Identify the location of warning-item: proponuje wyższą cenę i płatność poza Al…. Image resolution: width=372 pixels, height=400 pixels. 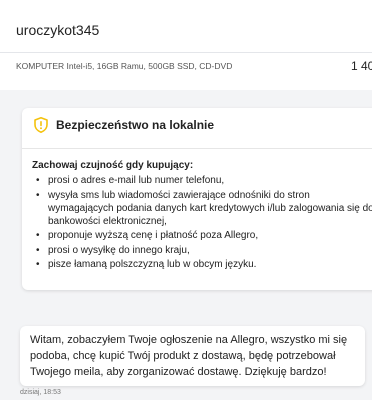
(202, 235).